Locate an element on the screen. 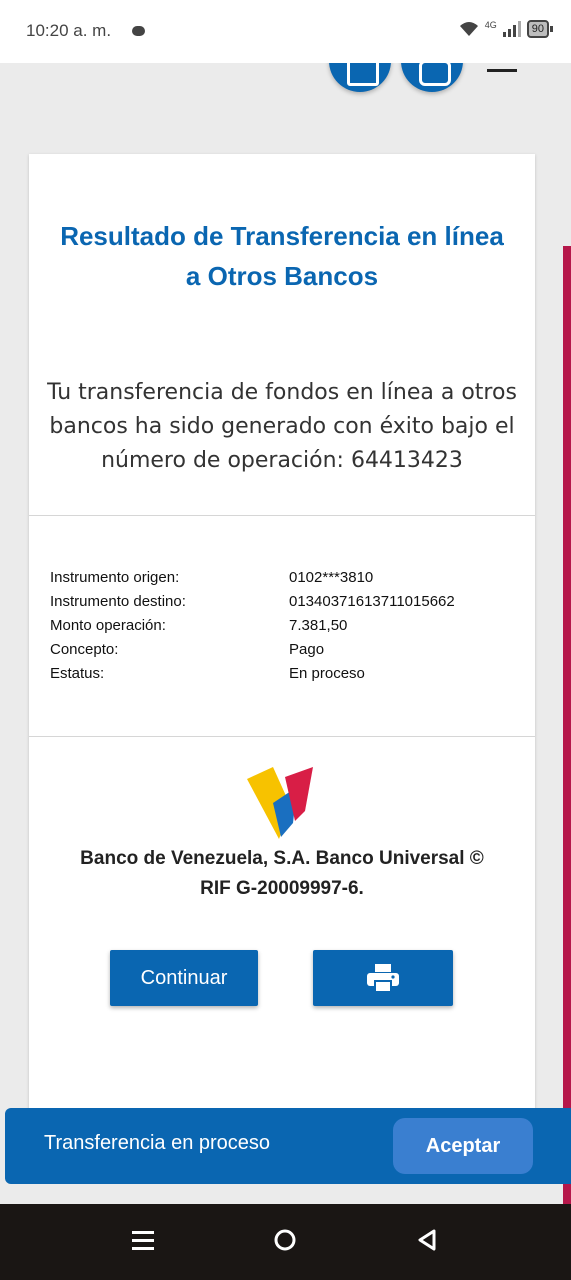 The height and width of the screenshot is (1280, 571). detail-label: Estatus: is located at coordinates (77, 673).